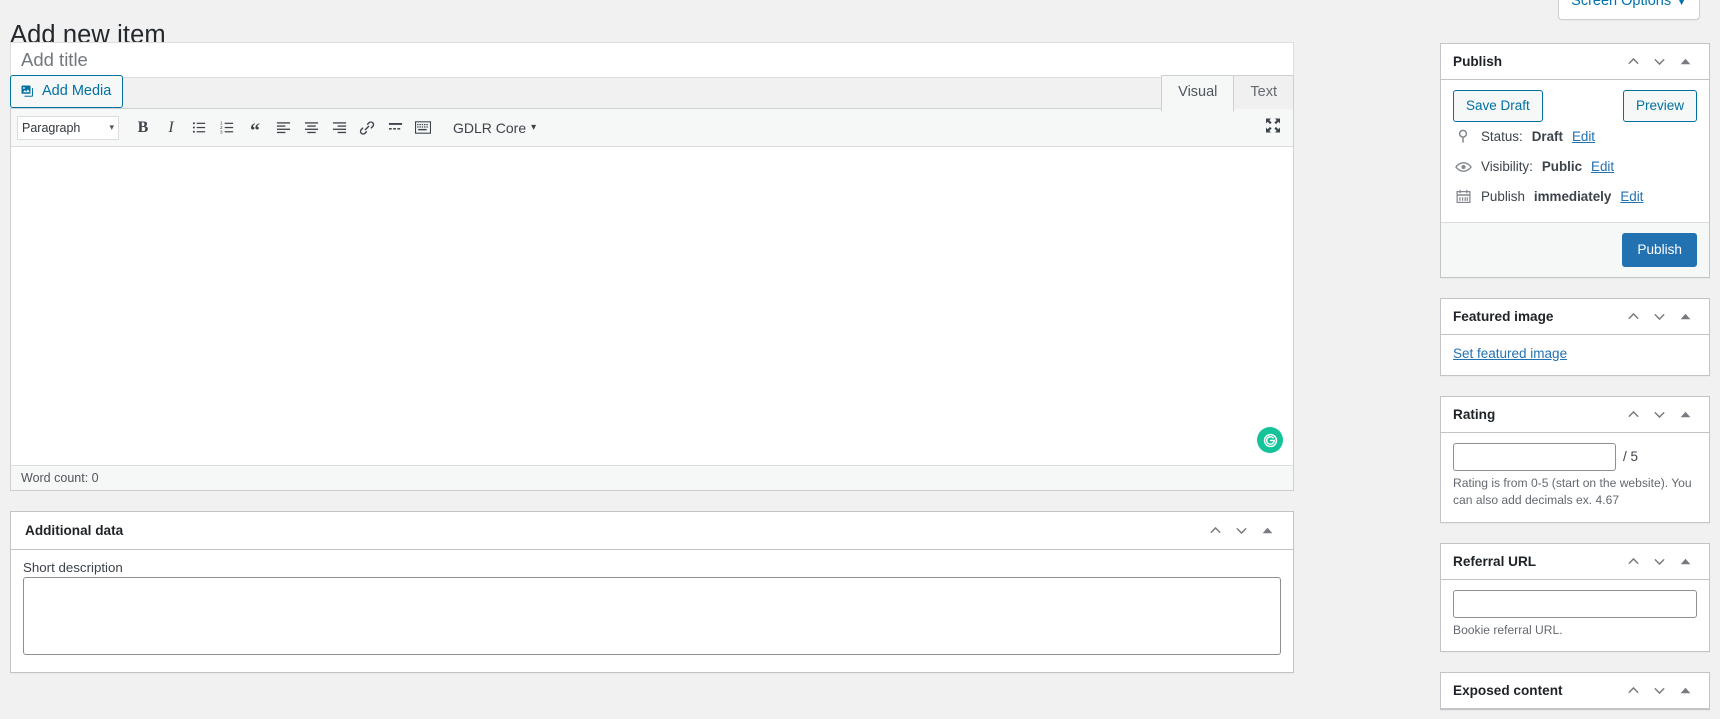 Image resolution: width=1720 pixels, height=719 pixels. I want to click on svg-text: 3, so click(221, 132).